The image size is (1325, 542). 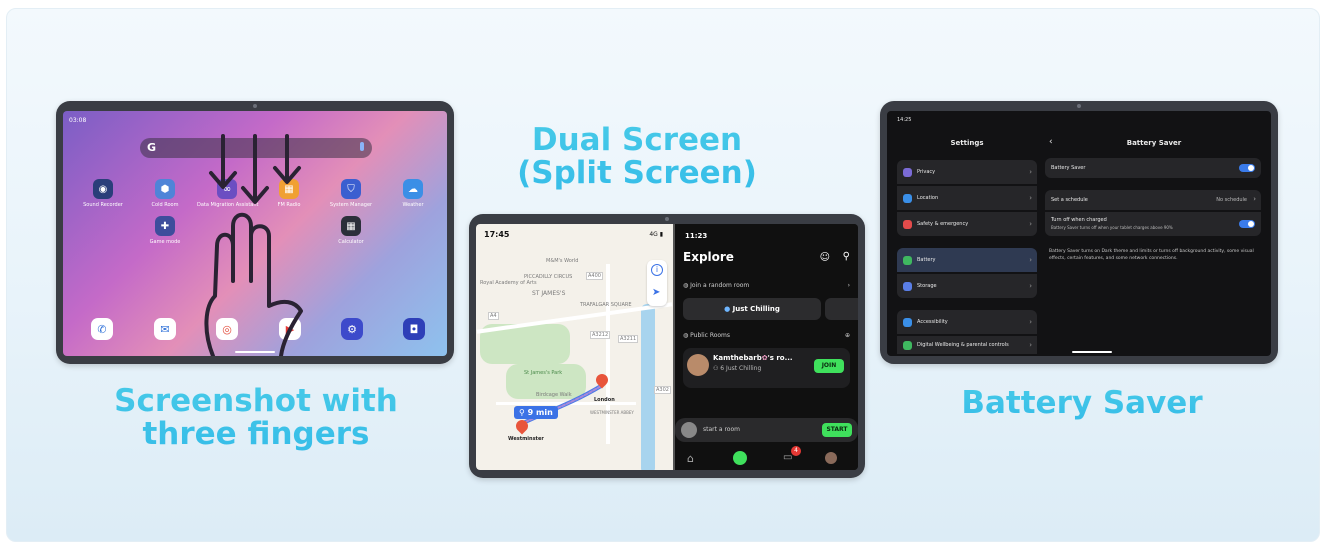 What do you see at coordinates (926, 260) in the screenshot?
I see `settings-item-label: Battery` at bounding box center [926, 260].